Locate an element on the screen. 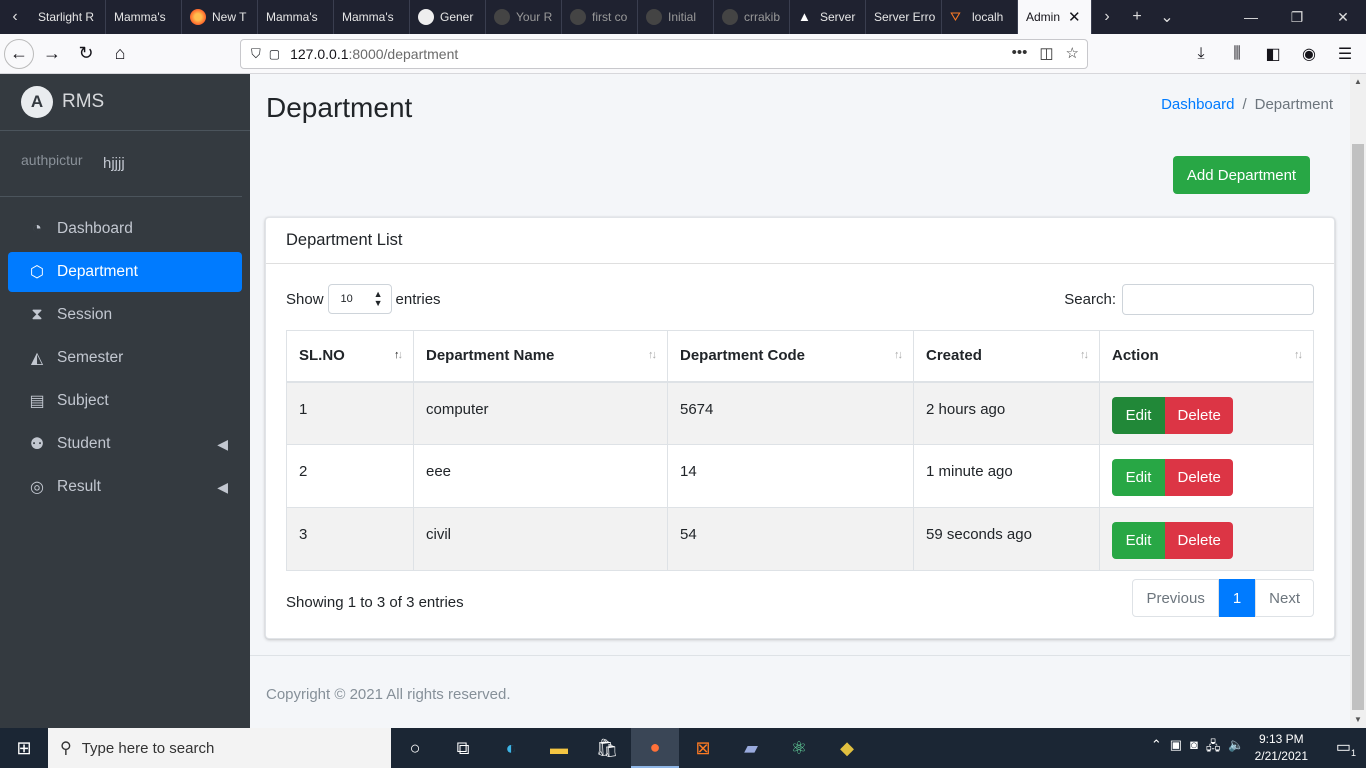 This screenshot has width=1366, height=768. sidebar-item-result: ◎ Result ◀ is located at coordinates (125, 487).